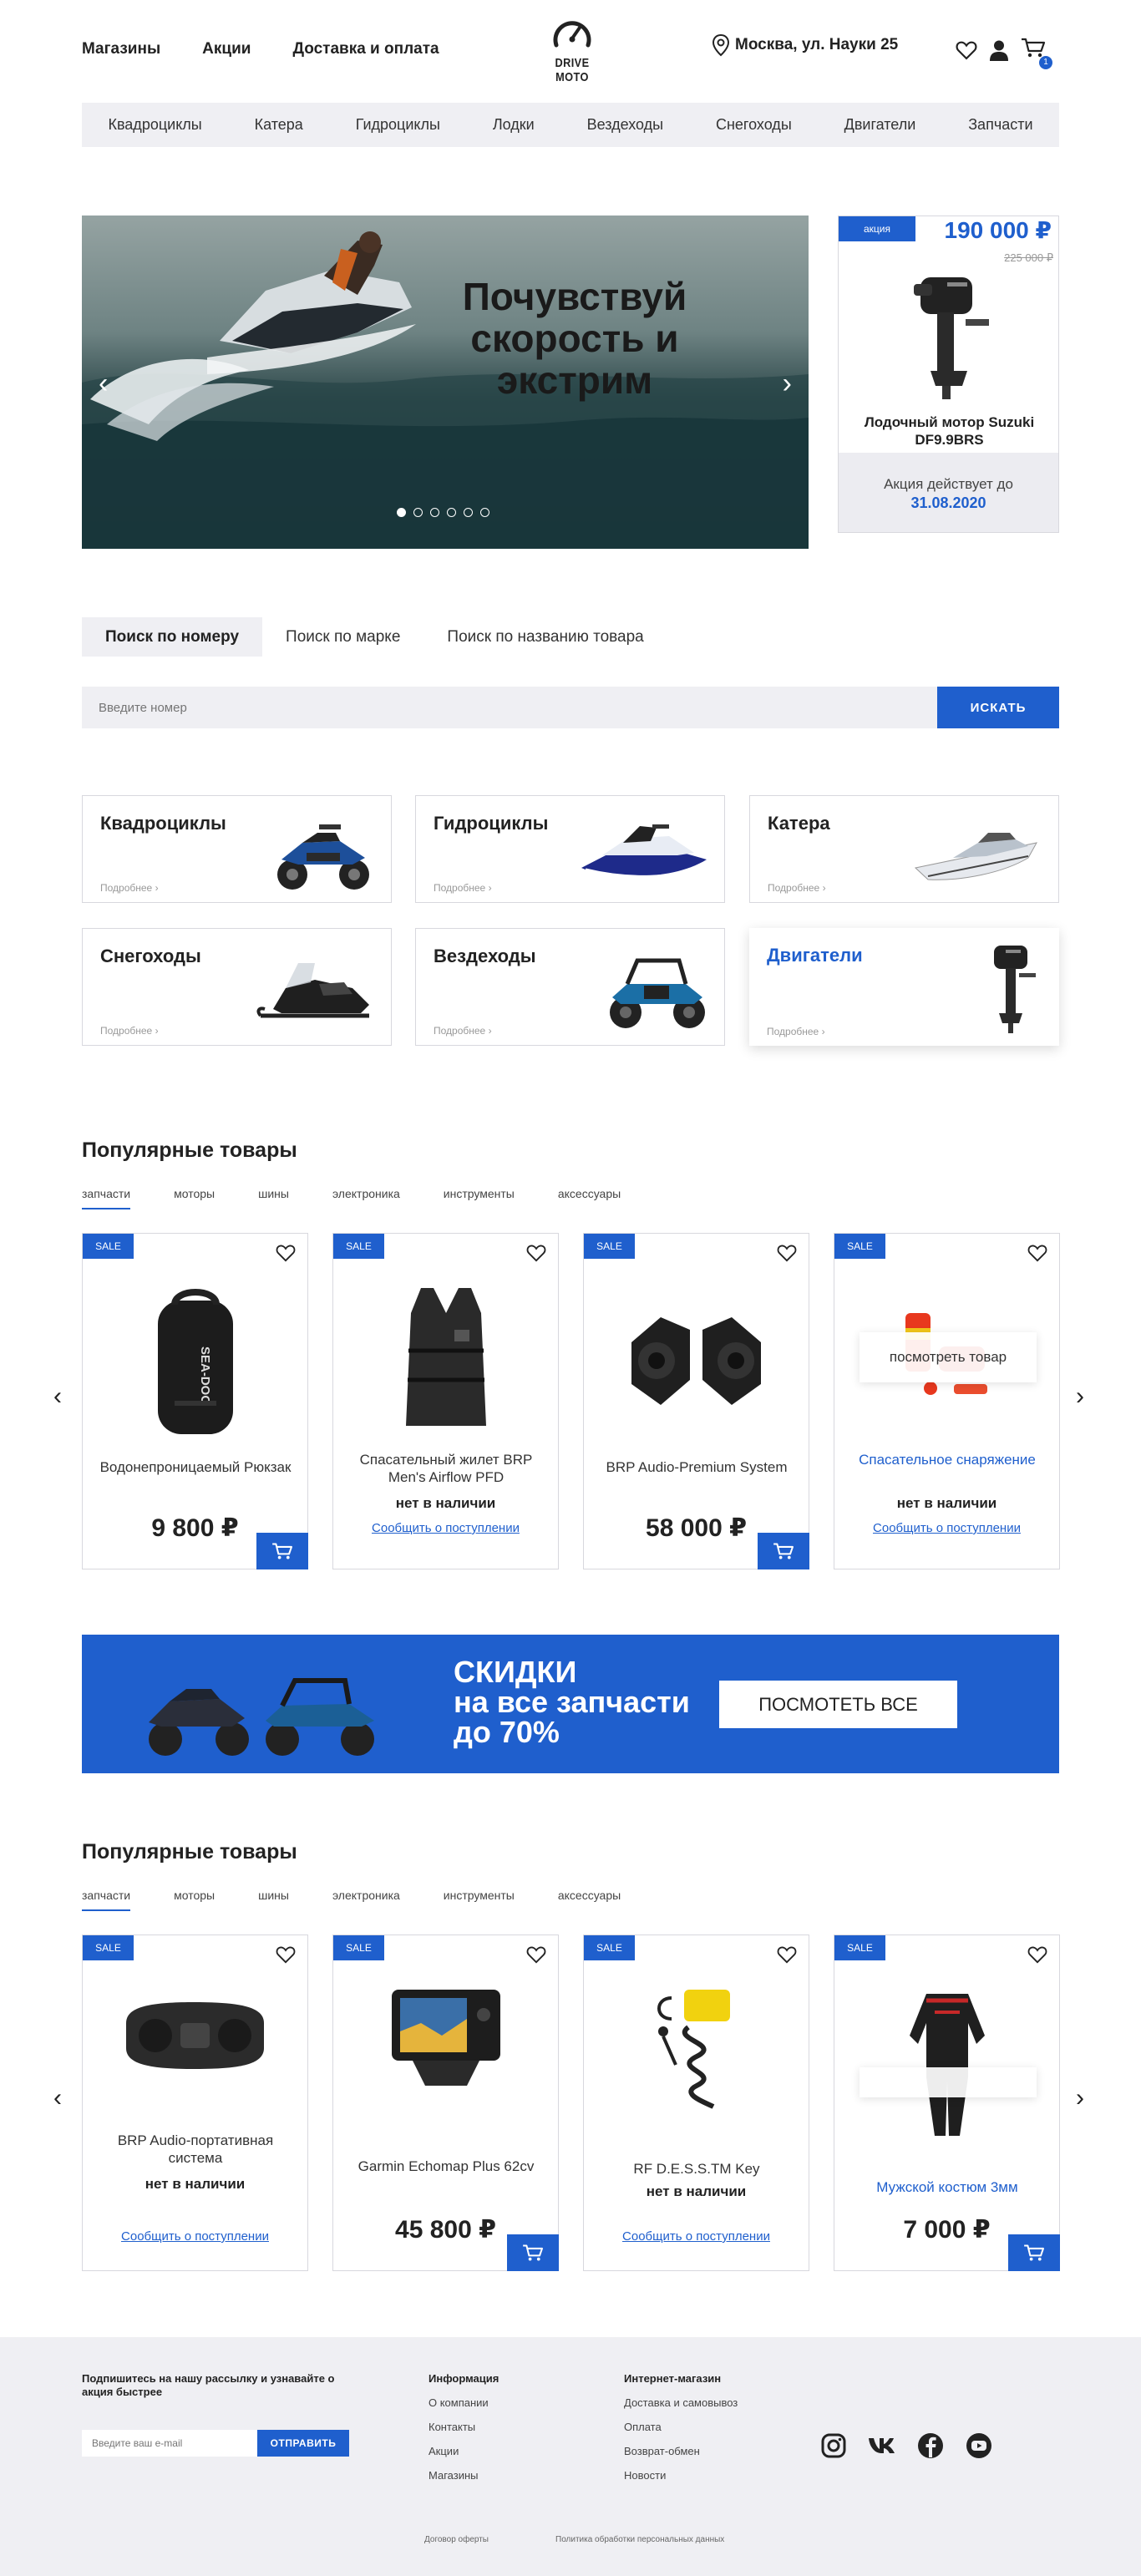 This screenshot has height=2576, width=1141. What do you see at coordinates (514, 125) in the screenshot?
I see `catbar-small-boats: Лодки` at bounding box center [514, 125].